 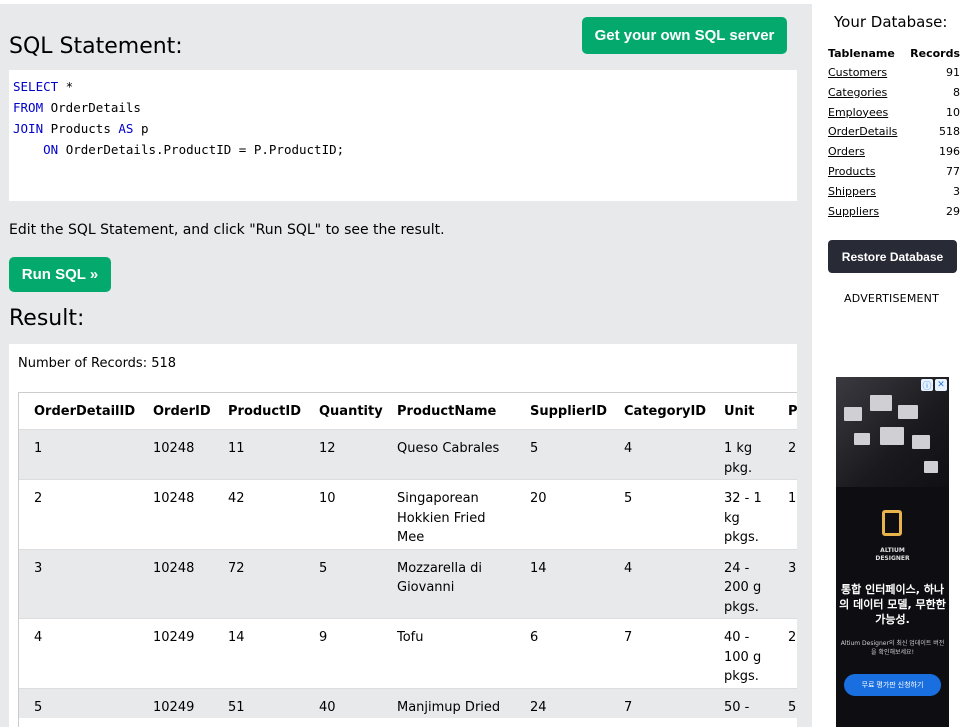 I want to click on table-cell: 40 - 100 g pkgs., so click(x=743, y=657).